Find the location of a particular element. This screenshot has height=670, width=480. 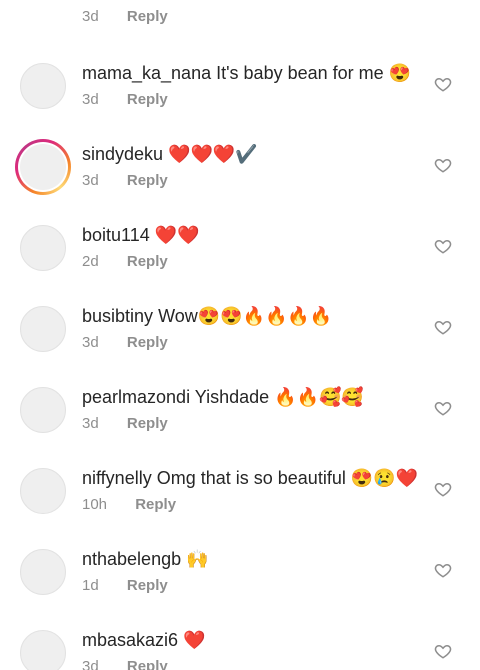

comment-line: sindydeku ❤️❤️❤️✔️ is located at coordinates (170, 154).